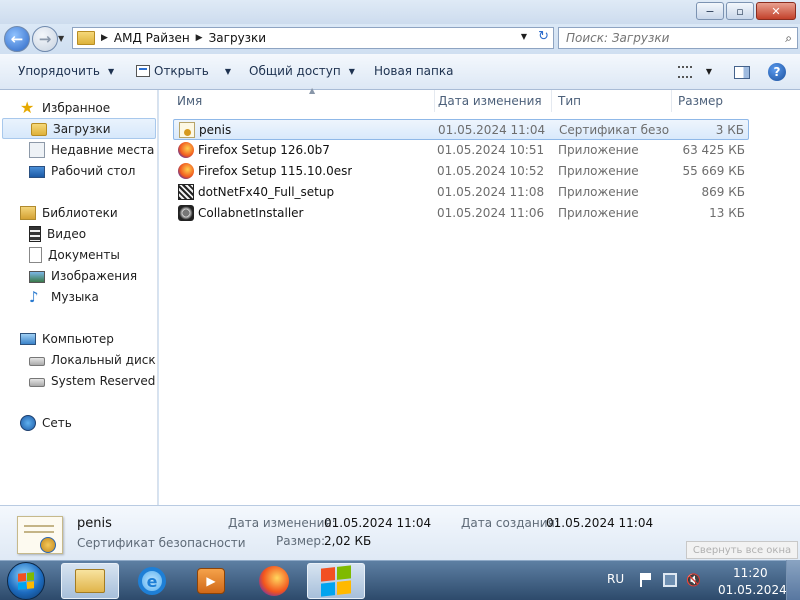  I want to click on views-icon, so click(685, 72).